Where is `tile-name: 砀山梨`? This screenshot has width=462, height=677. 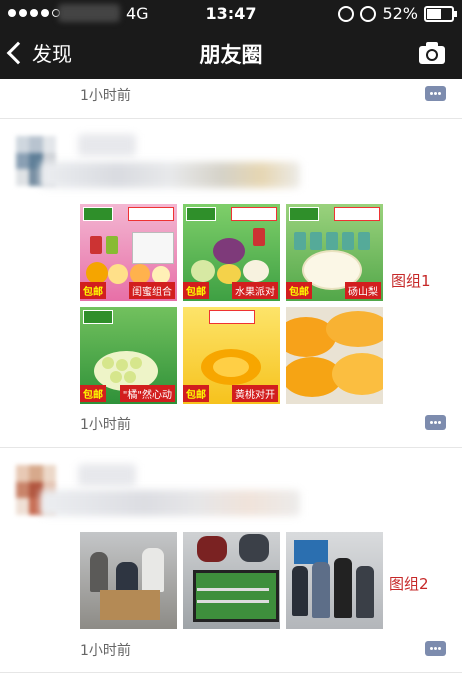
tile-name: 砀山梨 is located at coordinates (363, 290).